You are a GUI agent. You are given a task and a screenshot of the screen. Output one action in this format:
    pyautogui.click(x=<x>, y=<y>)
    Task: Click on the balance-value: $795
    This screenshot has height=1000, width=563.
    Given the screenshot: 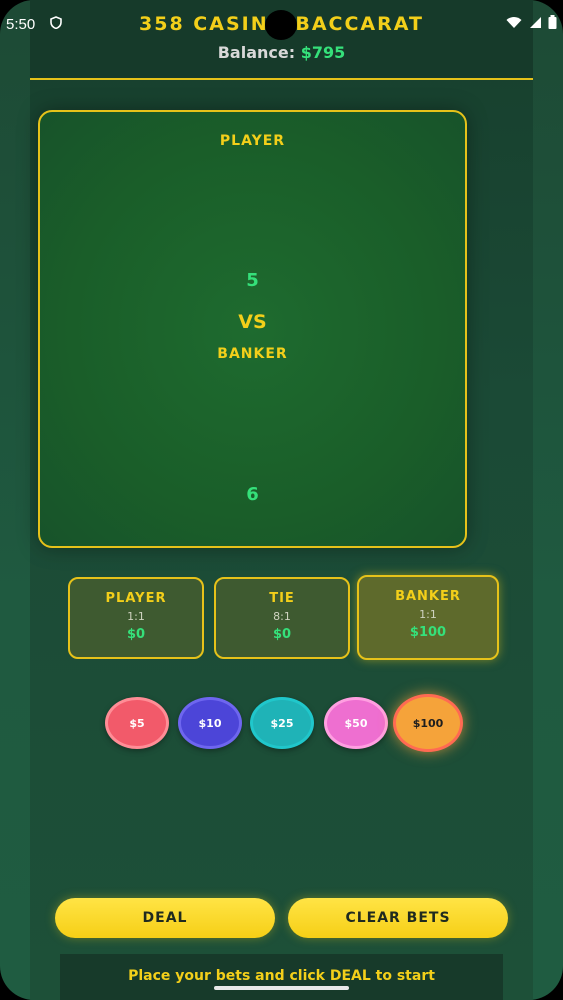 What is the action you would take?
    pyautogui.click(x=323, y=52)
    